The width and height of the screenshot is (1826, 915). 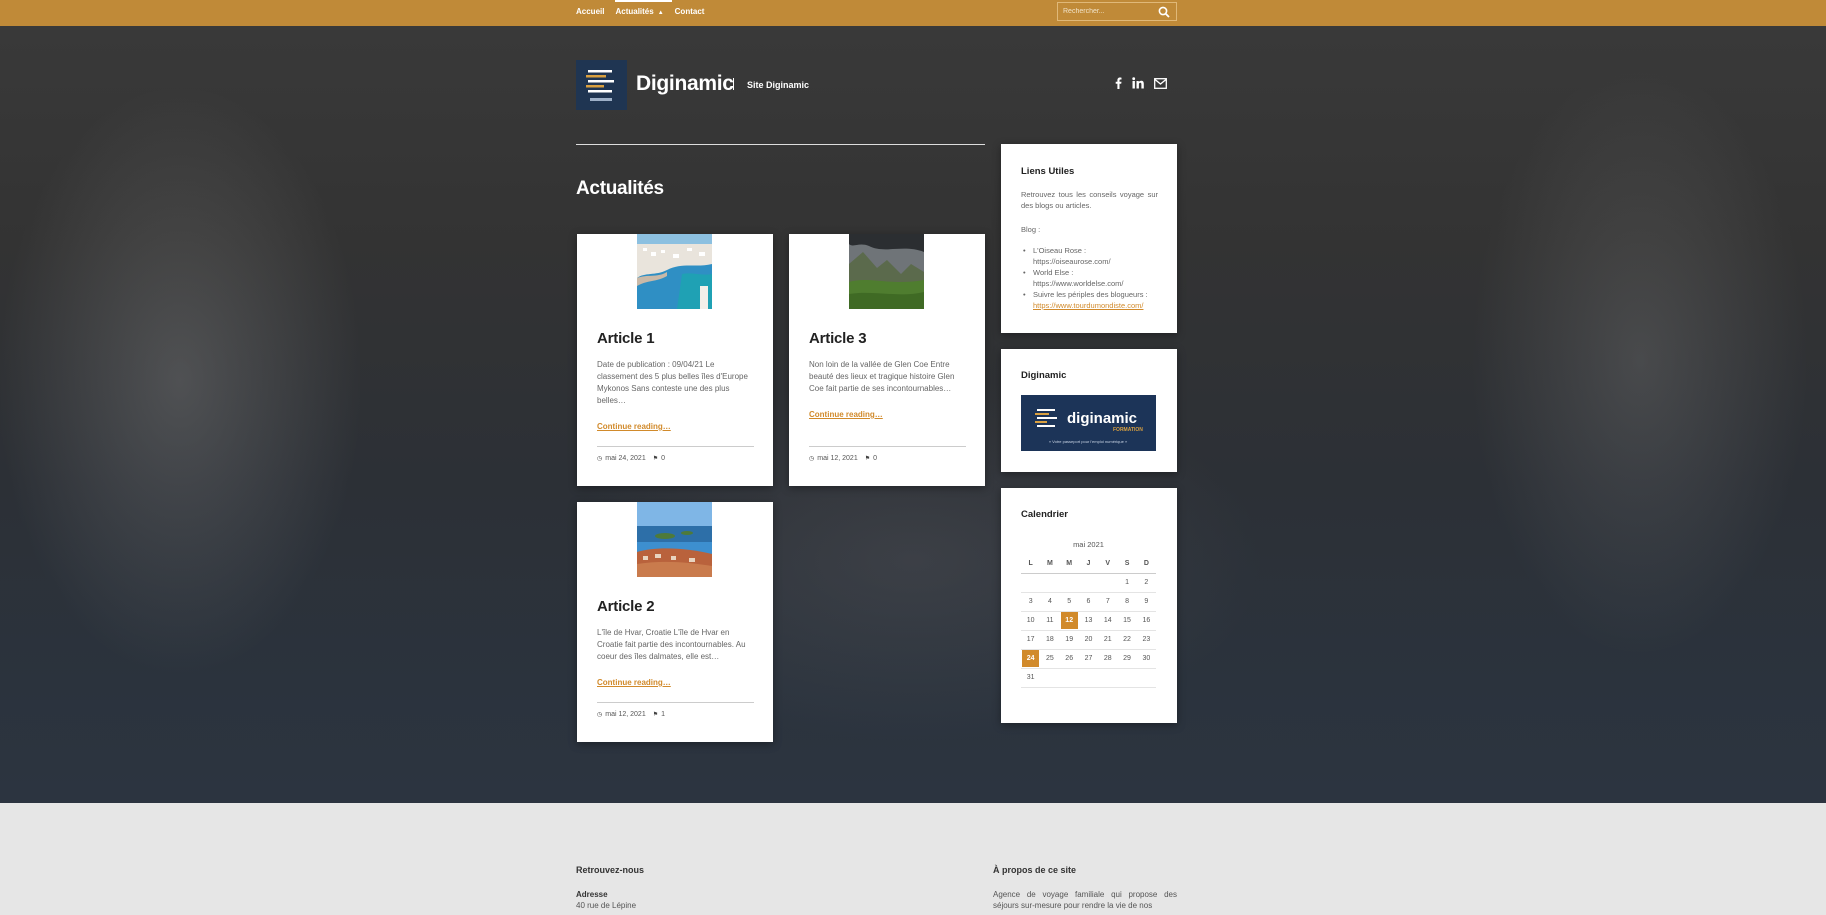 I want to click on social-links, so click(x=1141, y=83).